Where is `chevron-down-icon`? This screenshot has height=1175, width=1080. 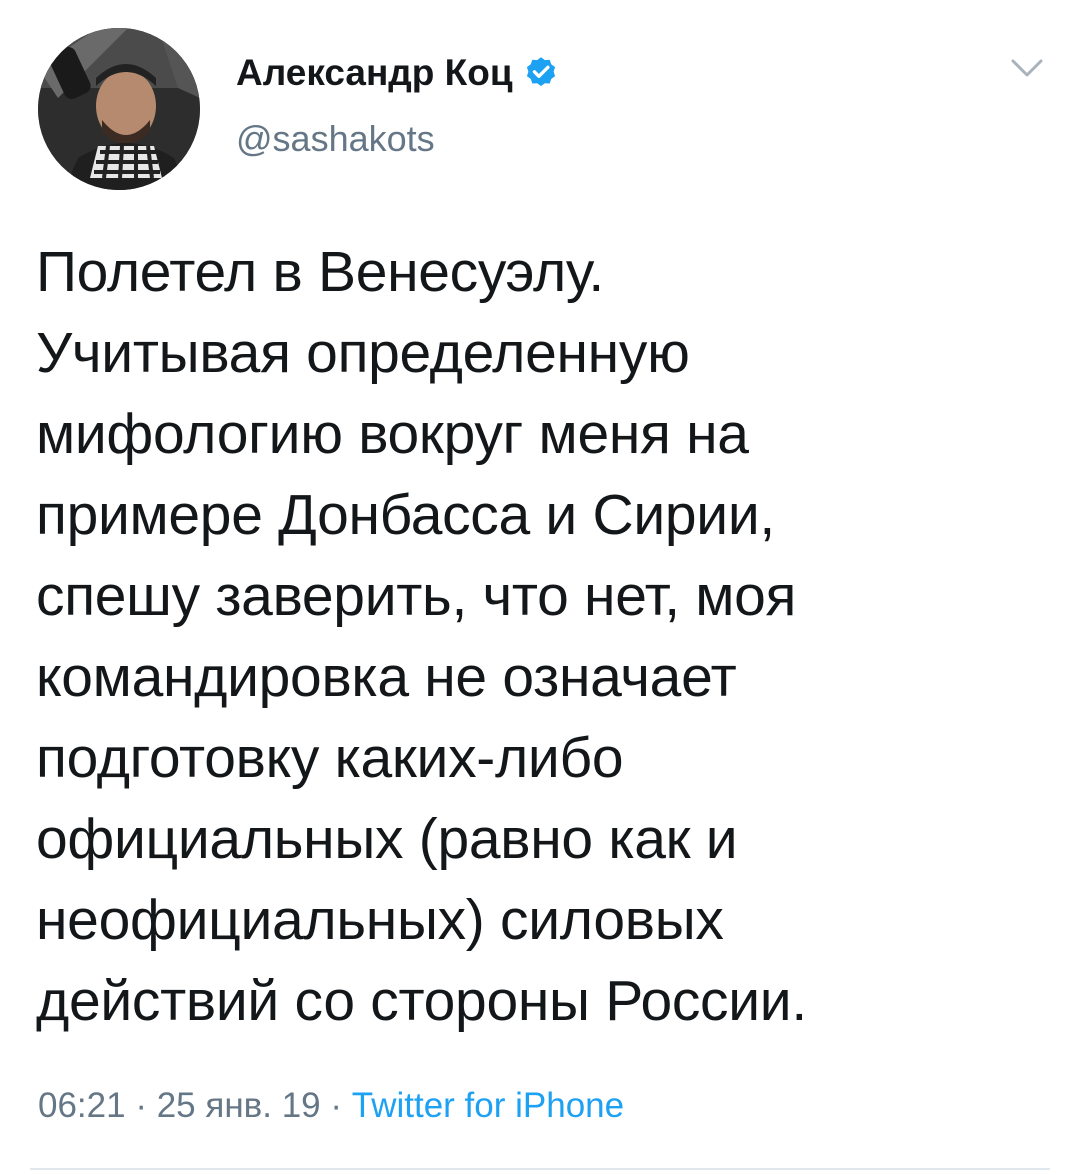 chevron-down-icon is located at coordinates (1027, 68).